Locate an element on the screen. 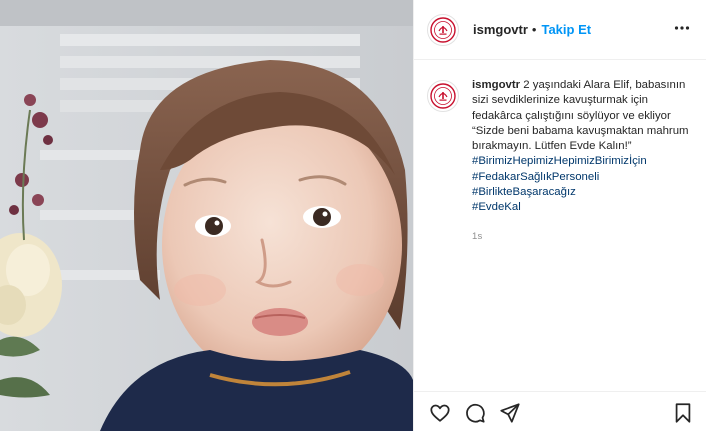  header-username: ismgovtr is located at coordinates (500, 29).